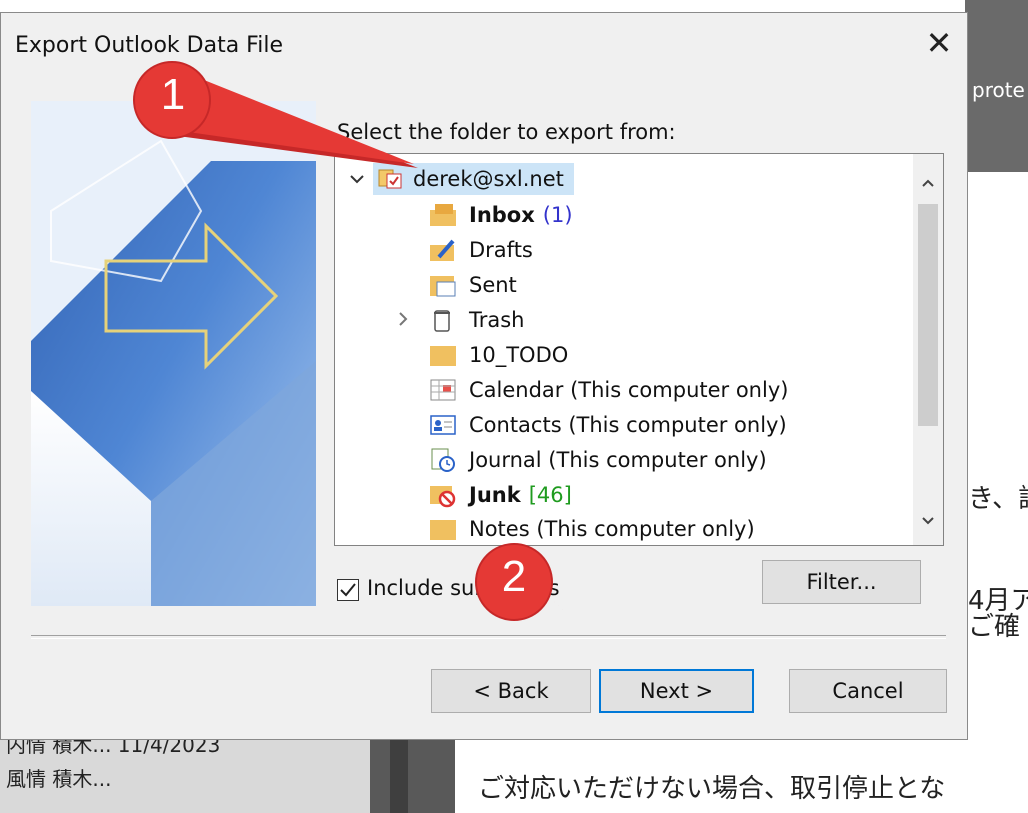 The width and height of the screenshot is (1028, 813). I want to click on background-text-line: ご対応いただけない場合、取引停止とな, so click(712, 789).